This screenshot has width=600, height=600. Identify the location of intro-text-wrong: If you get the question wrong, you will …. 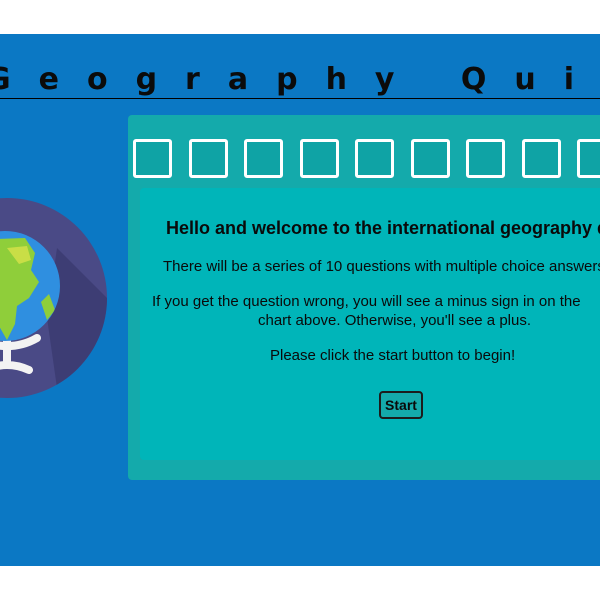
(366, 301).